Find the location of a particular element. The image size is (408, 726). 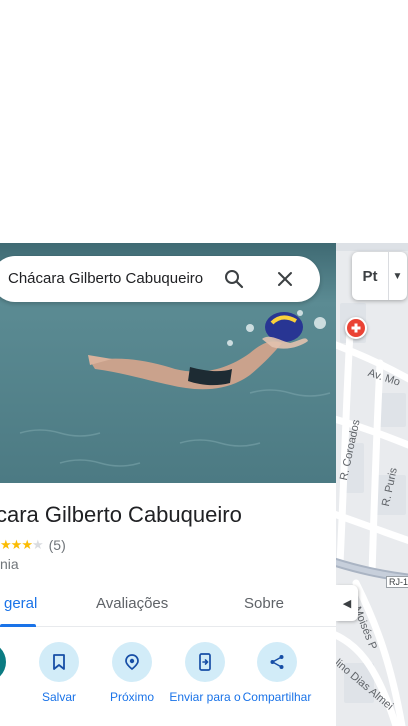

save-button: Salvar is located at coordinates (59, 673).